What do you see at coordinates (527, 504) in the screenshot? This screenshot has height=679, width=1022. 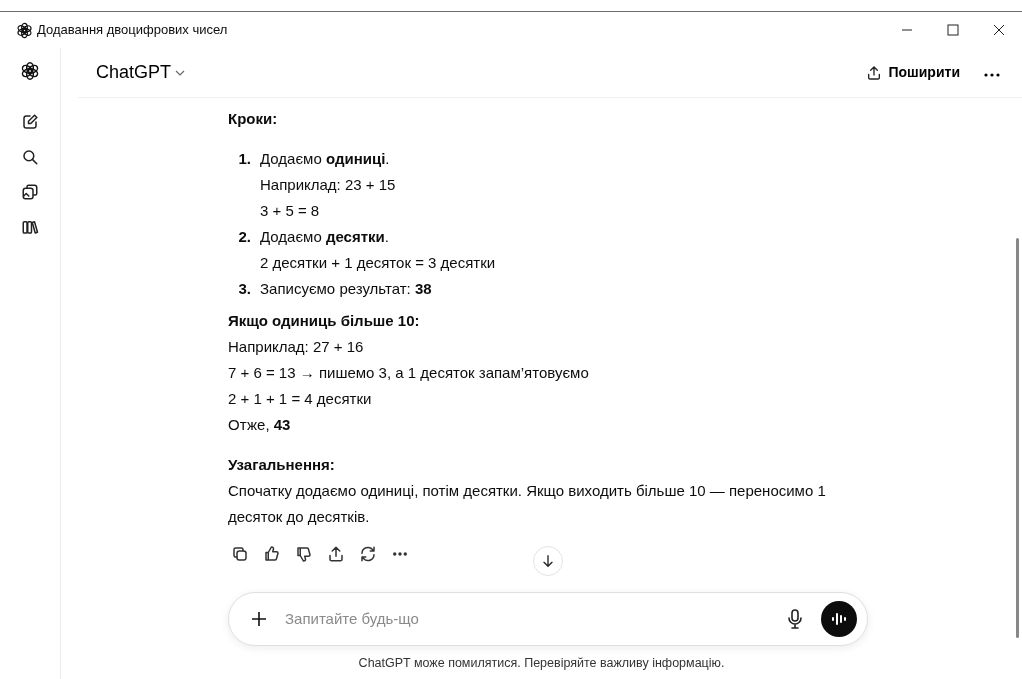 I see `paragraph: Спочатку додаємо одиниці, потім десятки. Якщо виходить більше 10 — переносимо 1 десяток до десятків.` at bounding box center [527, 504].